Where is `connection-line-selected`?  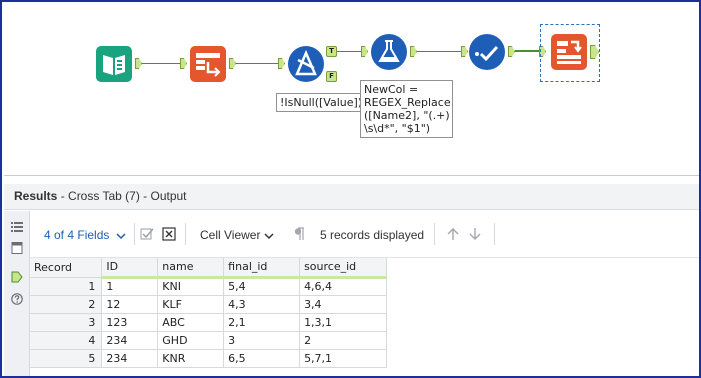 connection-line-selected is located at coordinates (528, 51).